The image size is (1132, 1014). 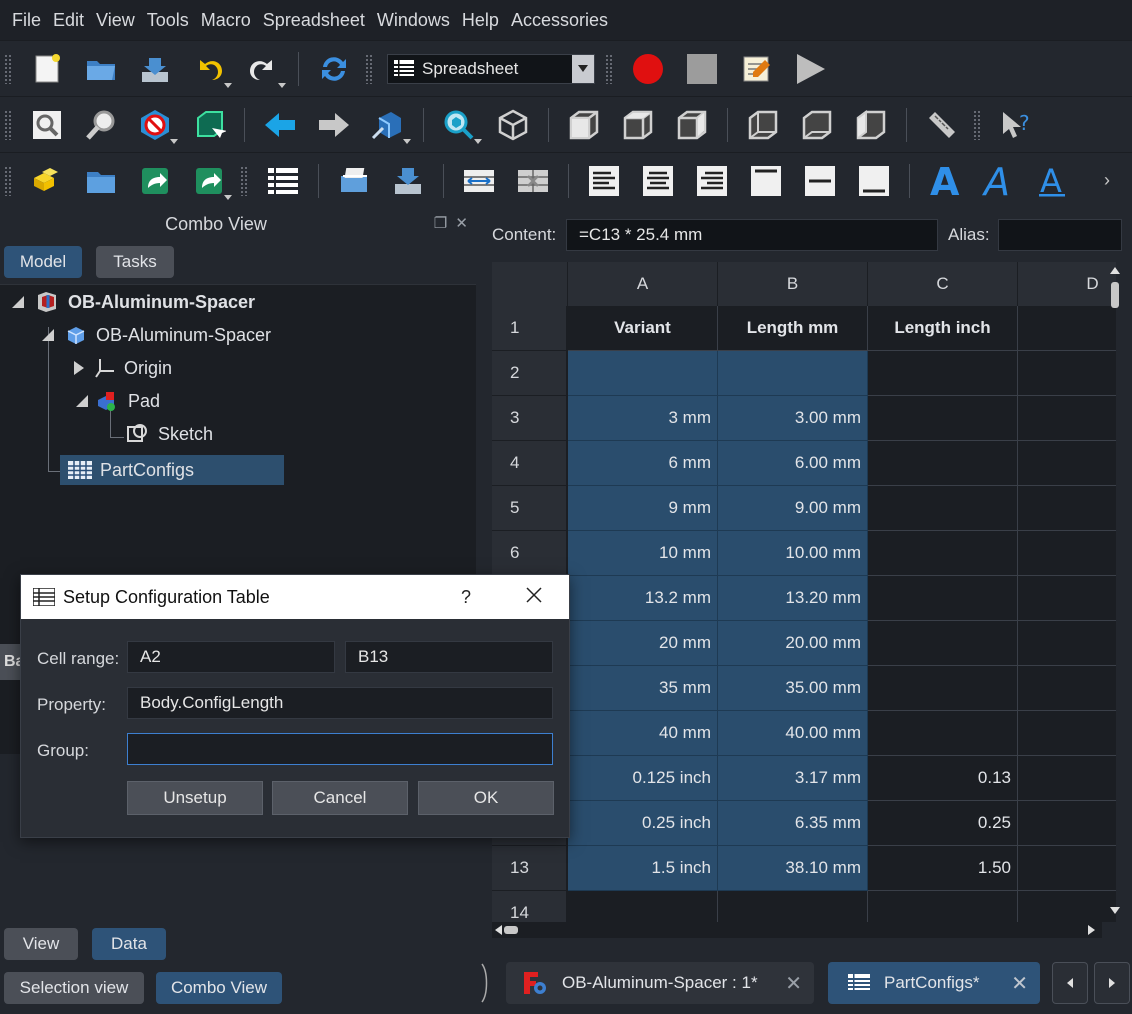 What do you see at coordinates (529, 553) in the screenshot?
I see `row-header: 6` at bounding box center [529, 553].